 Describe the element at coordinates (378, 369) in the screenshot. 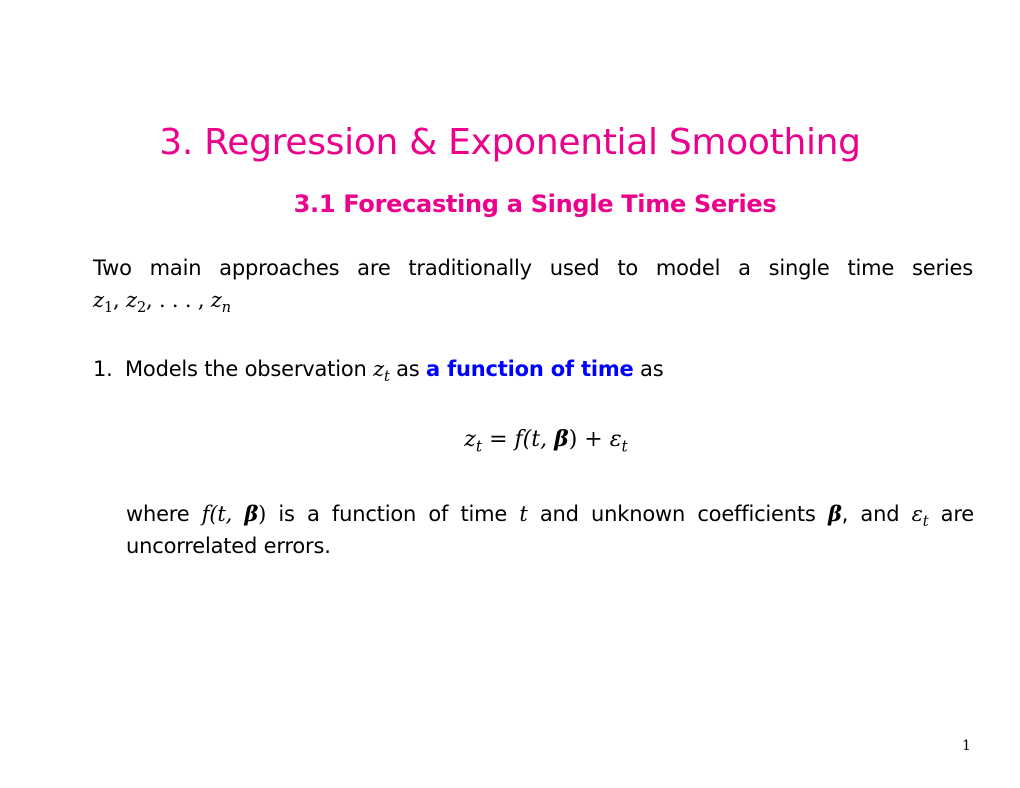

I see `var-z: z` at that location.